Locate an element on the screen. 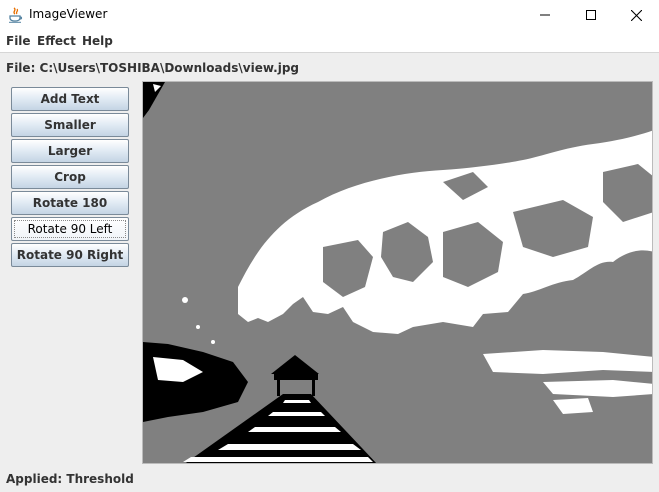  maximize-button is located at coordinates (591, 15).